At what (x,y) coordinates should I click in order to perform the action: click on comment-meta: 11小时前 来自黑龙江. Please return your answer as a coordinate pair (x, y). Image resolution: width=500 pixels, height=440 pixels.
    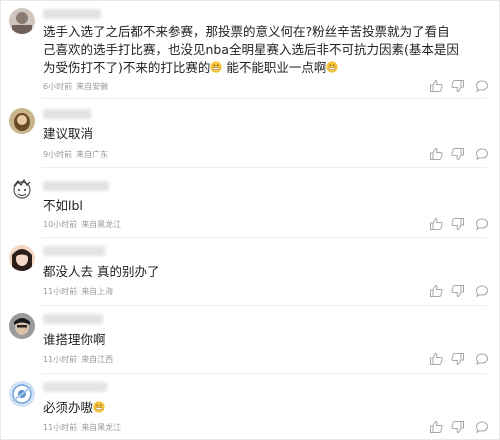
    Looking at the image, I should click on (84, 427).